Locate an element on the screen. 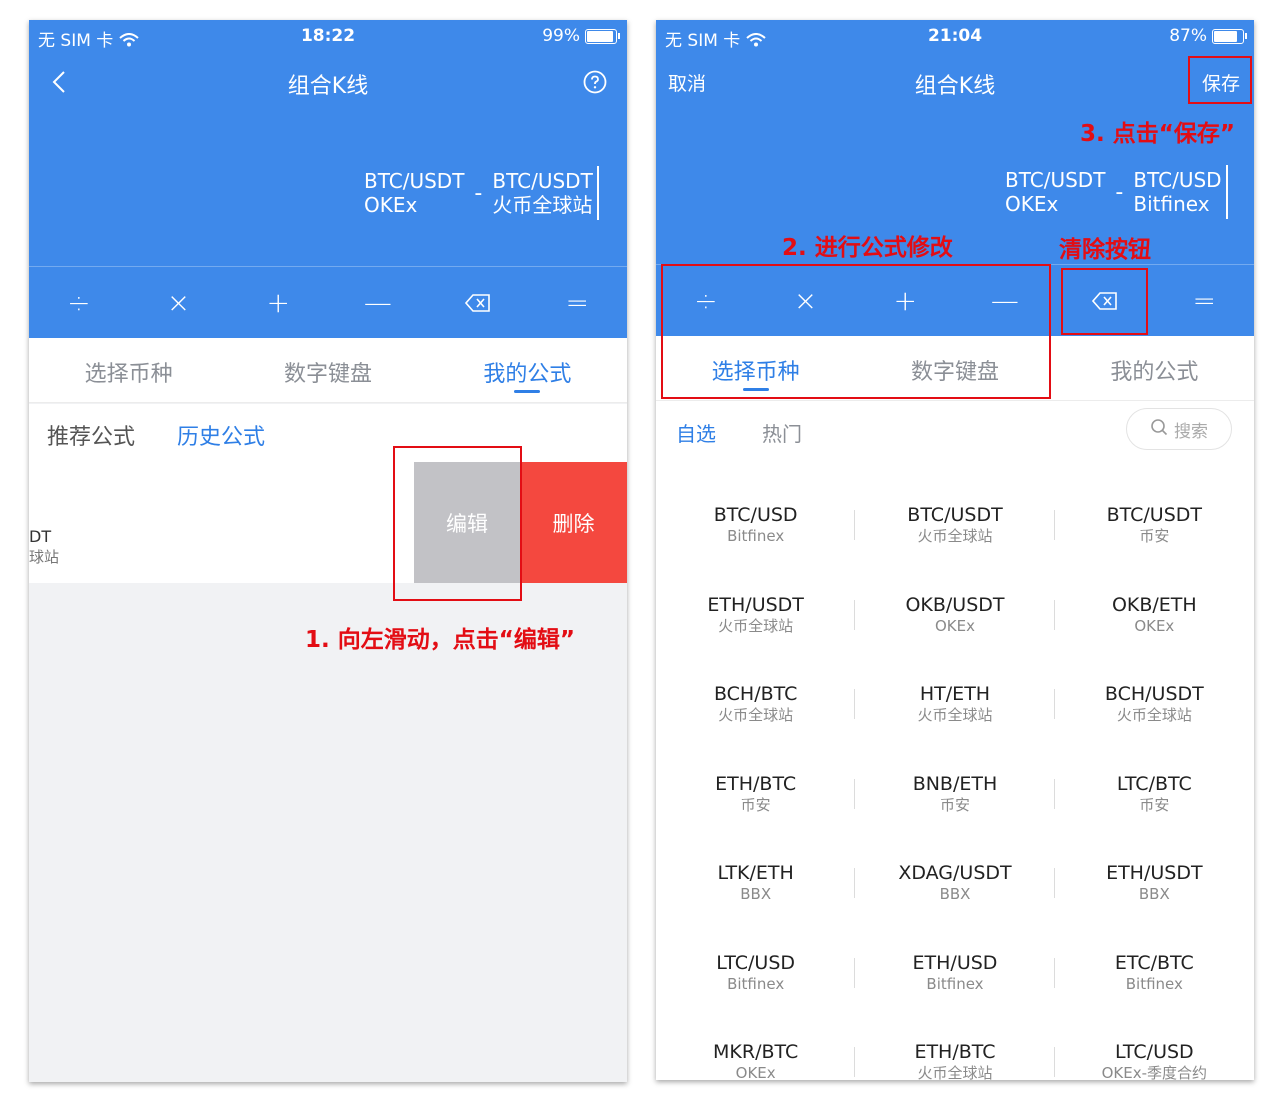  coin-cell: BTC/USD Bitfinex is located at coordinates (756, 525).